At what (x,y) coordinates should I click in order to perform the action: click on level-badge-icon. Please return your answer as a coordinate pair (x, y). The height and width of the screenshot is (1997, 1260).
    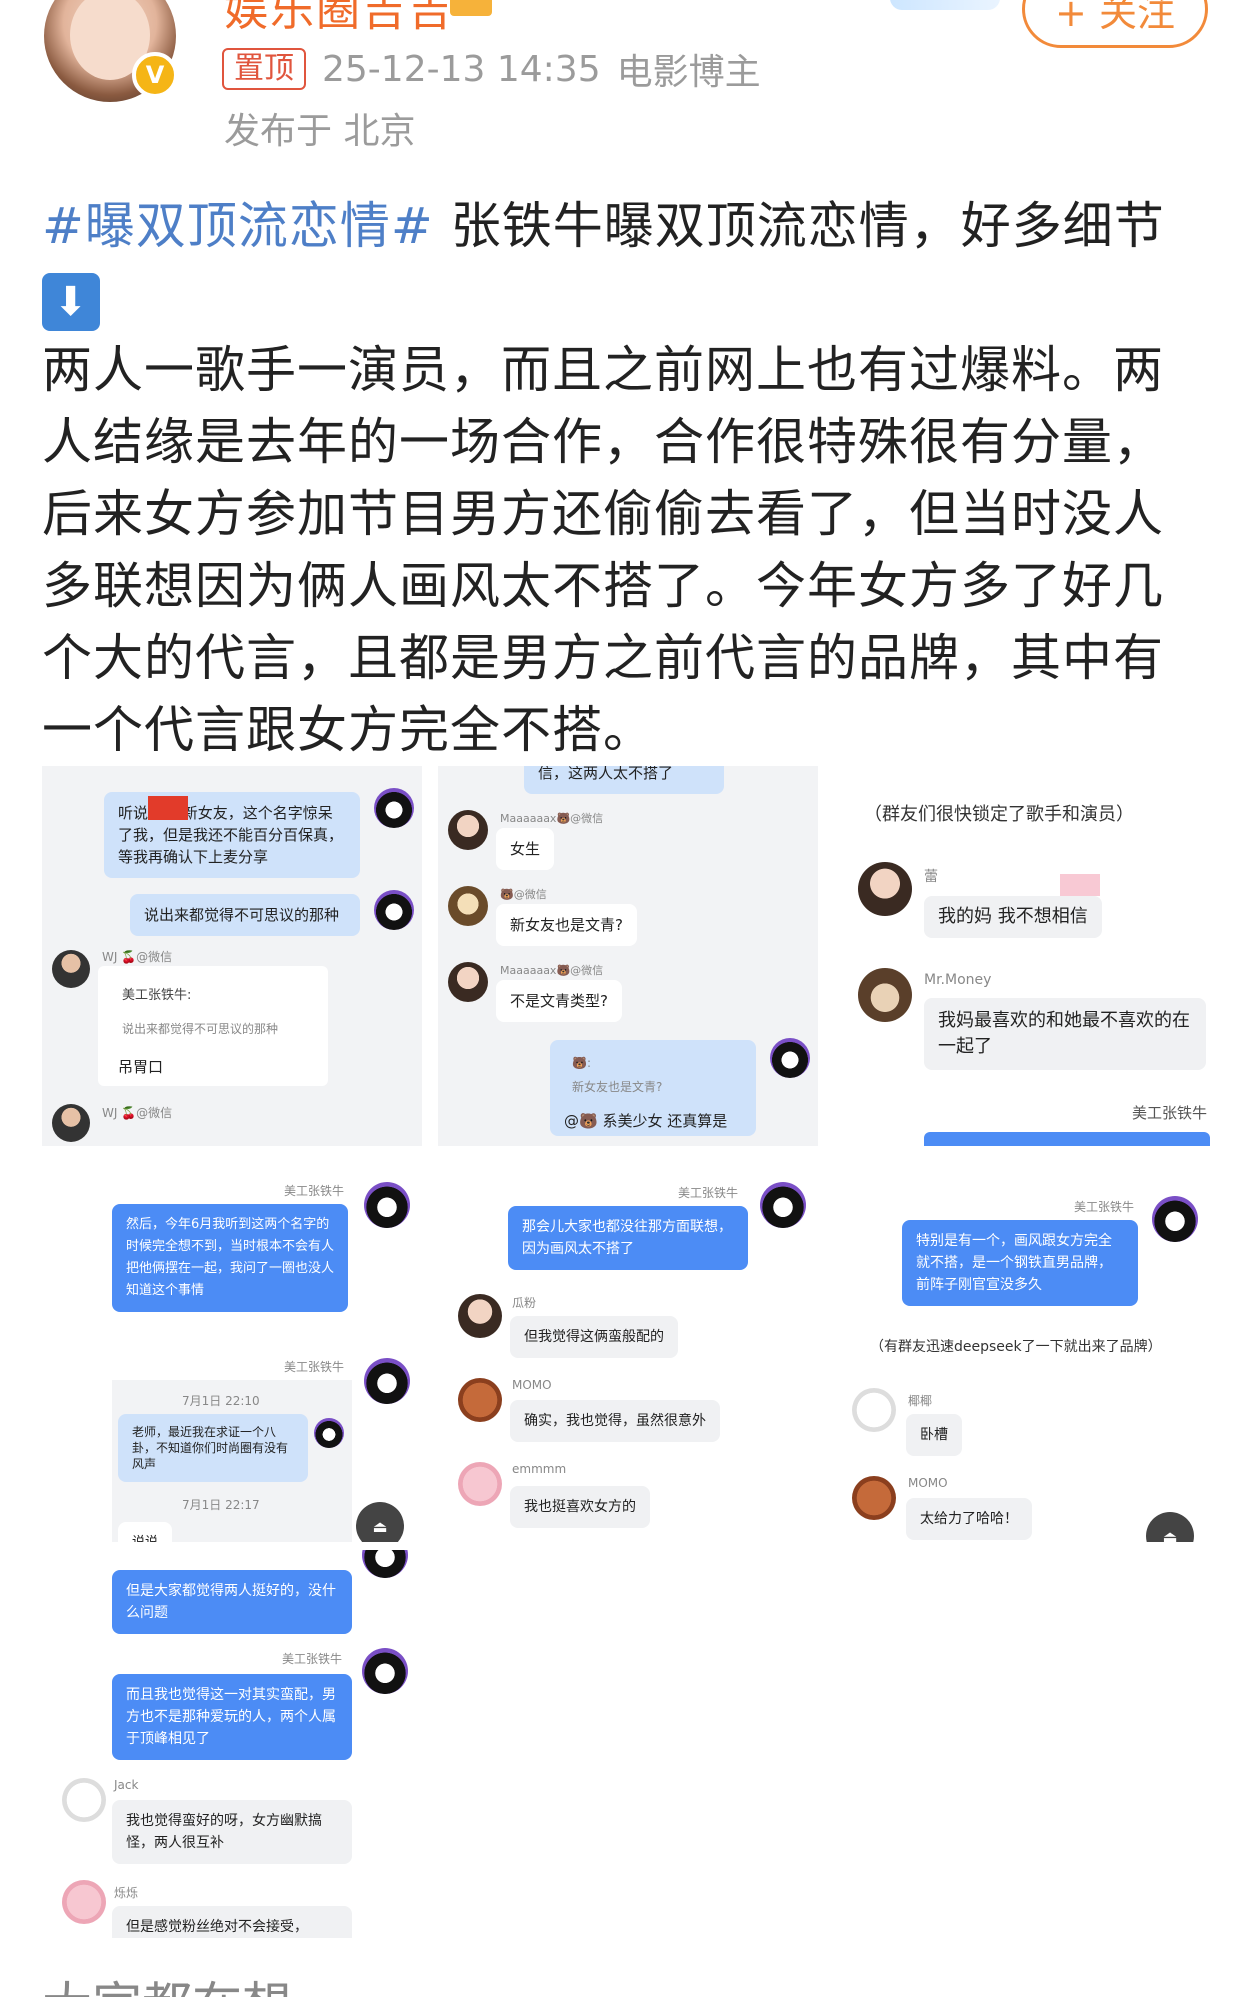
    Looking at the image, I should click on (471, 8).